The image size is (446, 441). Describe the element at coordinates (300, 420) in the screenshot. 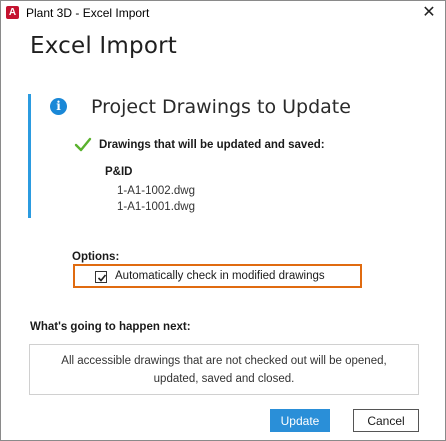

I see `update-button: Update` at that location.